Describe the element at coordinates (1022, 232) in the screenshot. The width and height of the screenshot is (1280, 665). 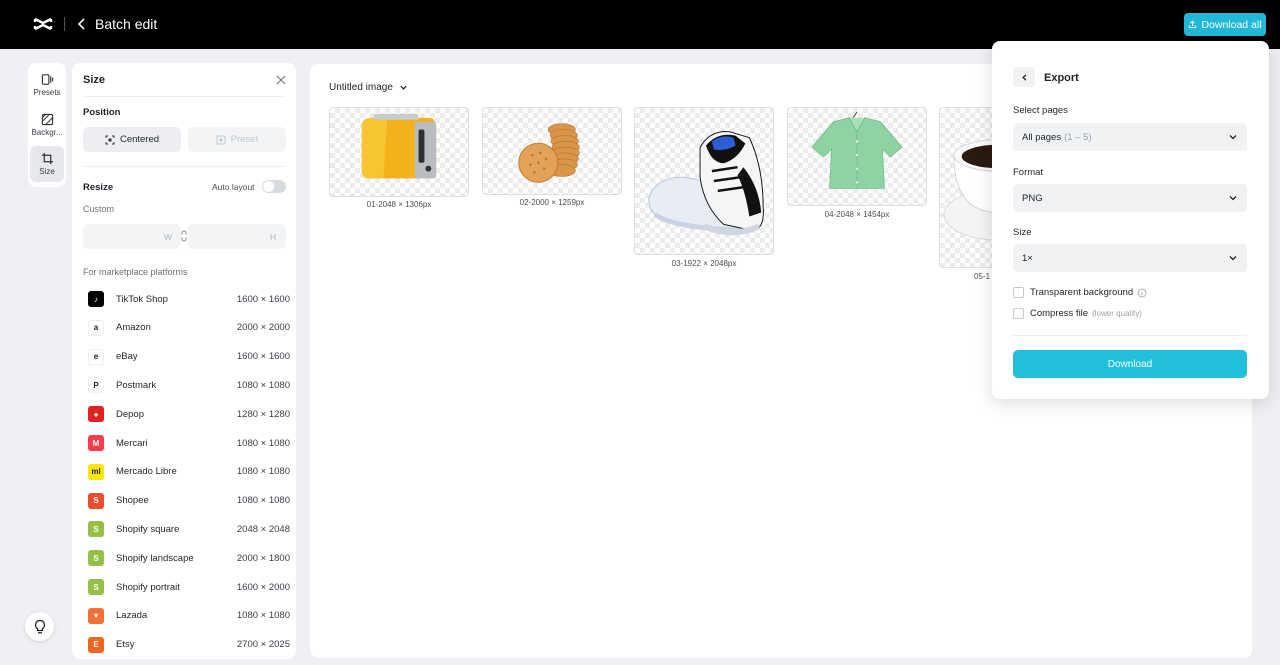
I see `size-label: Size` at that location.